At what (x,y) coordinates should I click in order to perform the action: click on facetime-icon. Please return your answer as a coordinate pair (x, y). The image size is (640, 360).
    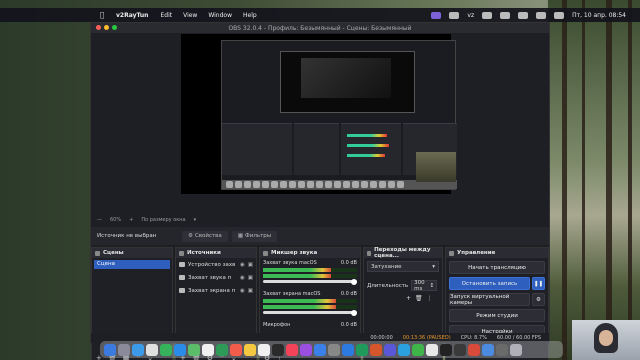
    Looking at the image, I should click on (222, 349).